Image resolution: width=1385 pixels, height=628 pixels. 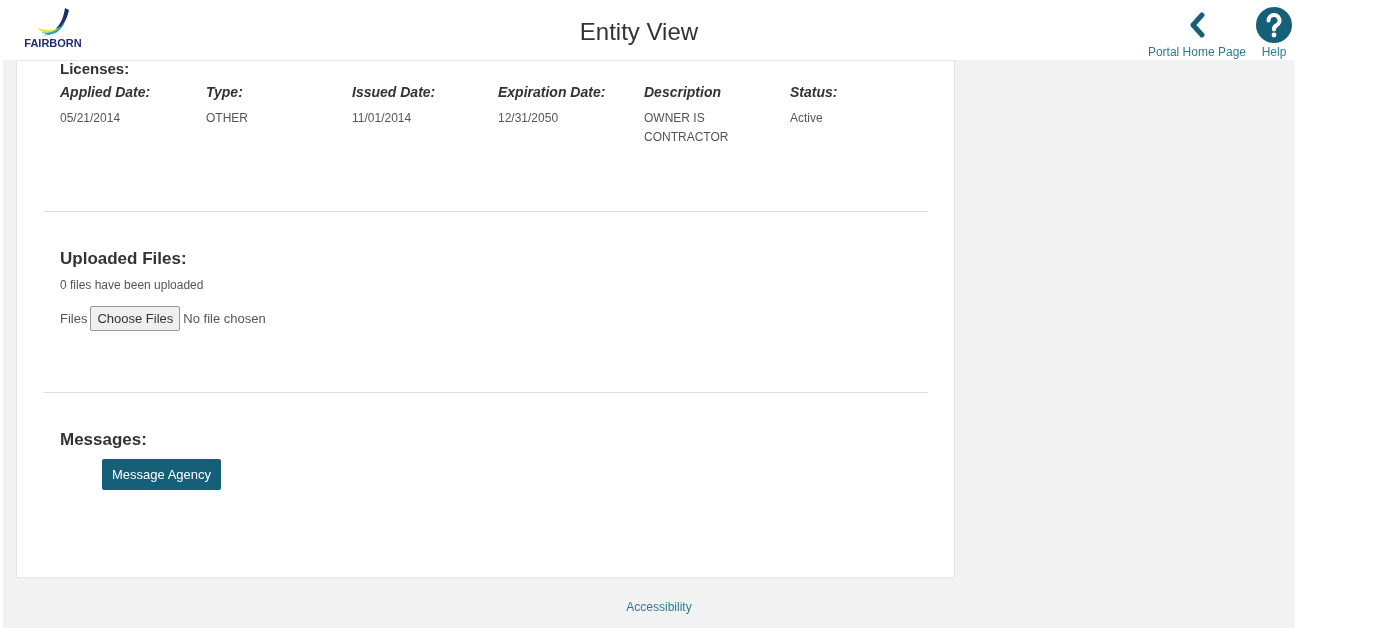 What do you see at coordinates (382, 118) in the screenshot?
I see `table-cell-text: 11/01/2014` at bounding box center [382, 118].